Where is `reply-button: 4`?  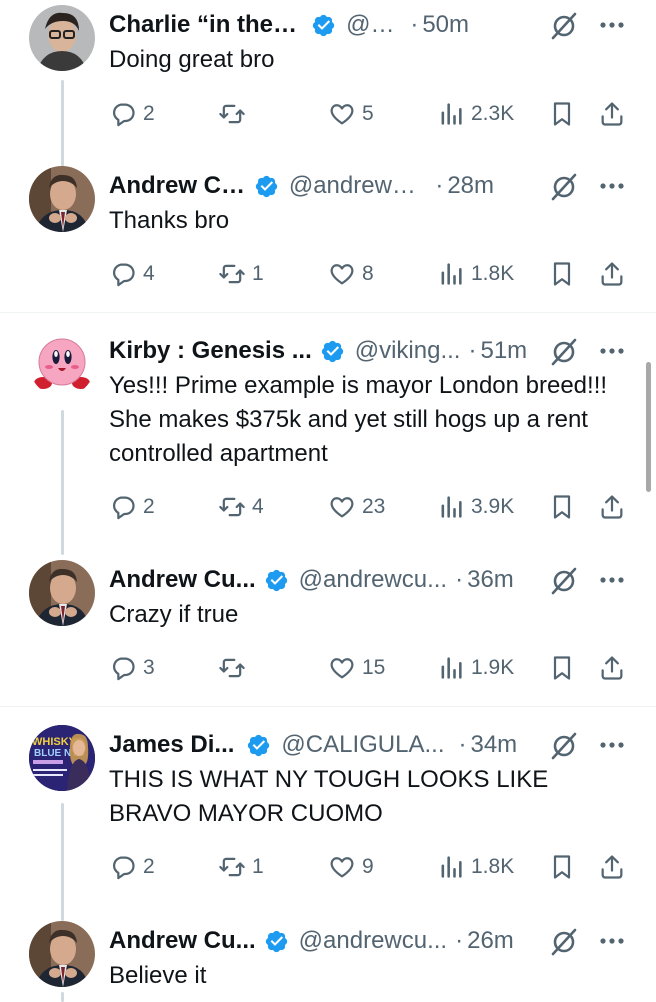
reply-button: 4 is located at coordinates (132, 274).